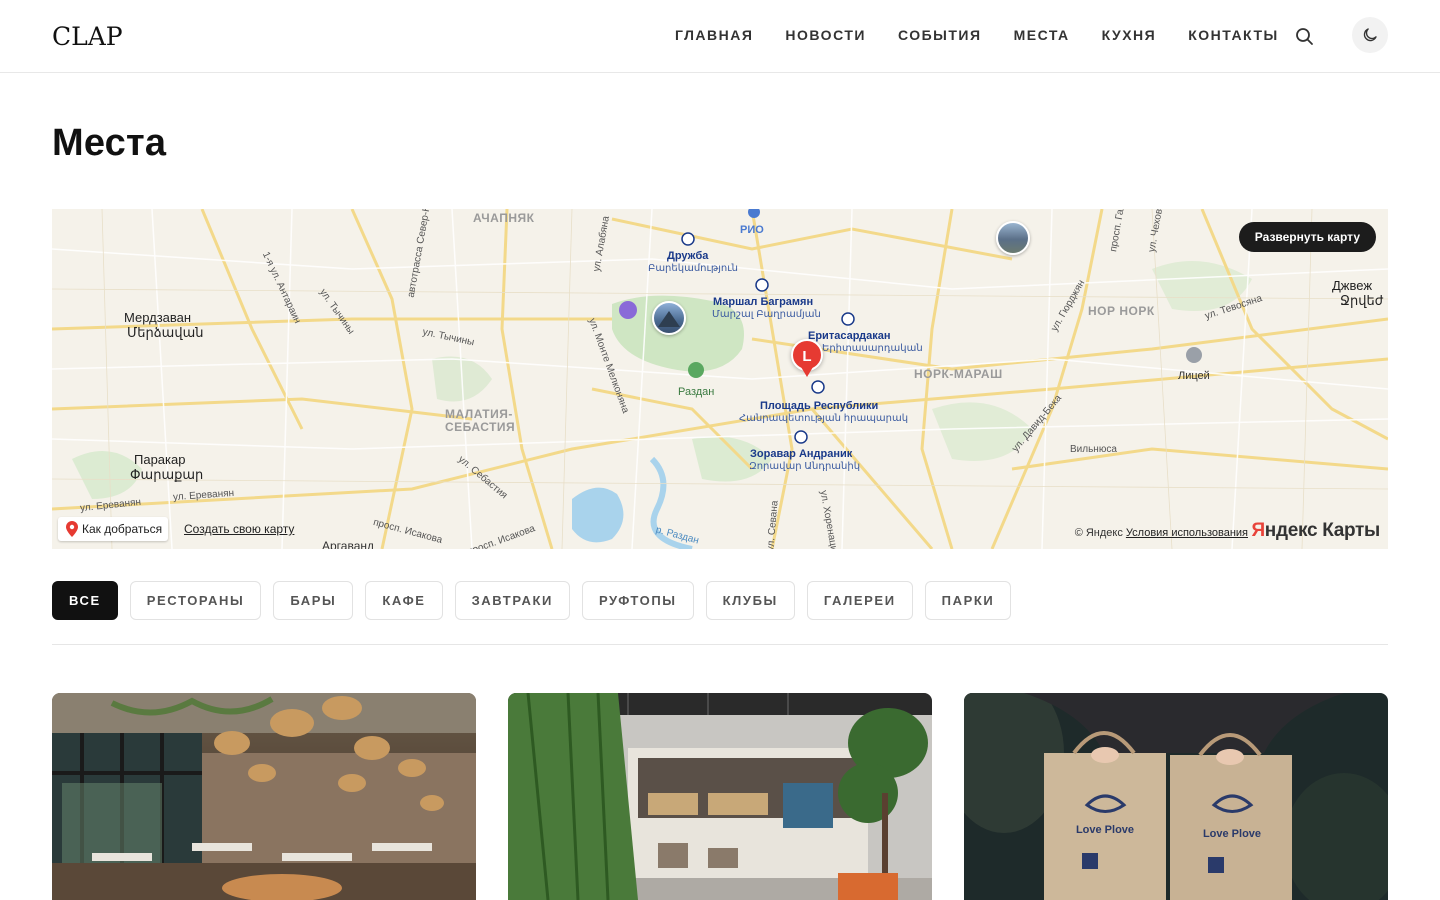 The height and width of the screenshot is (900, 1440). What do you see at coordinates (167, 474) in the screenshot?
I see `map-label-parakar-am: Փարաքար` at bounding box center [167, 474].